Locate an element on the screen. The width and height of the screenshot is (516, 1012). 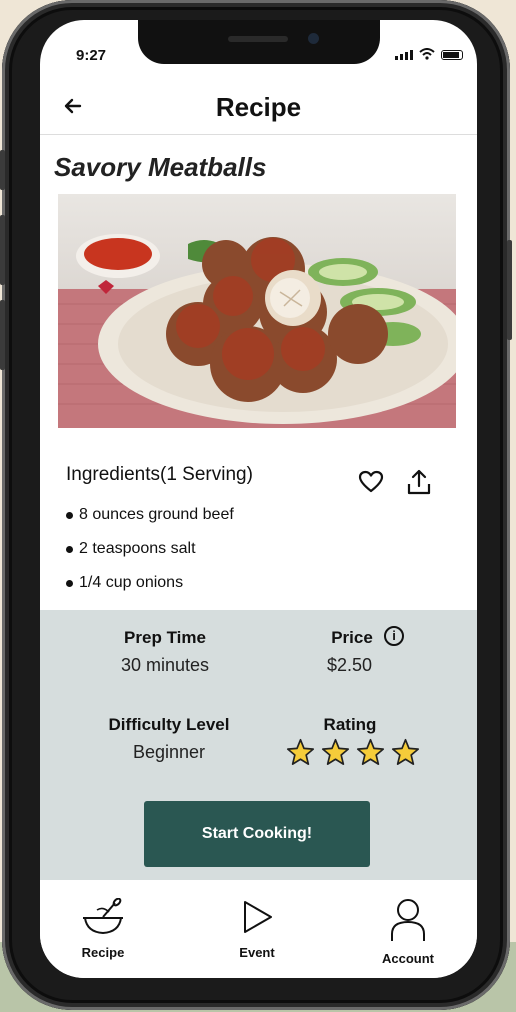
speaker-grille is located at coordinates (258, 39).